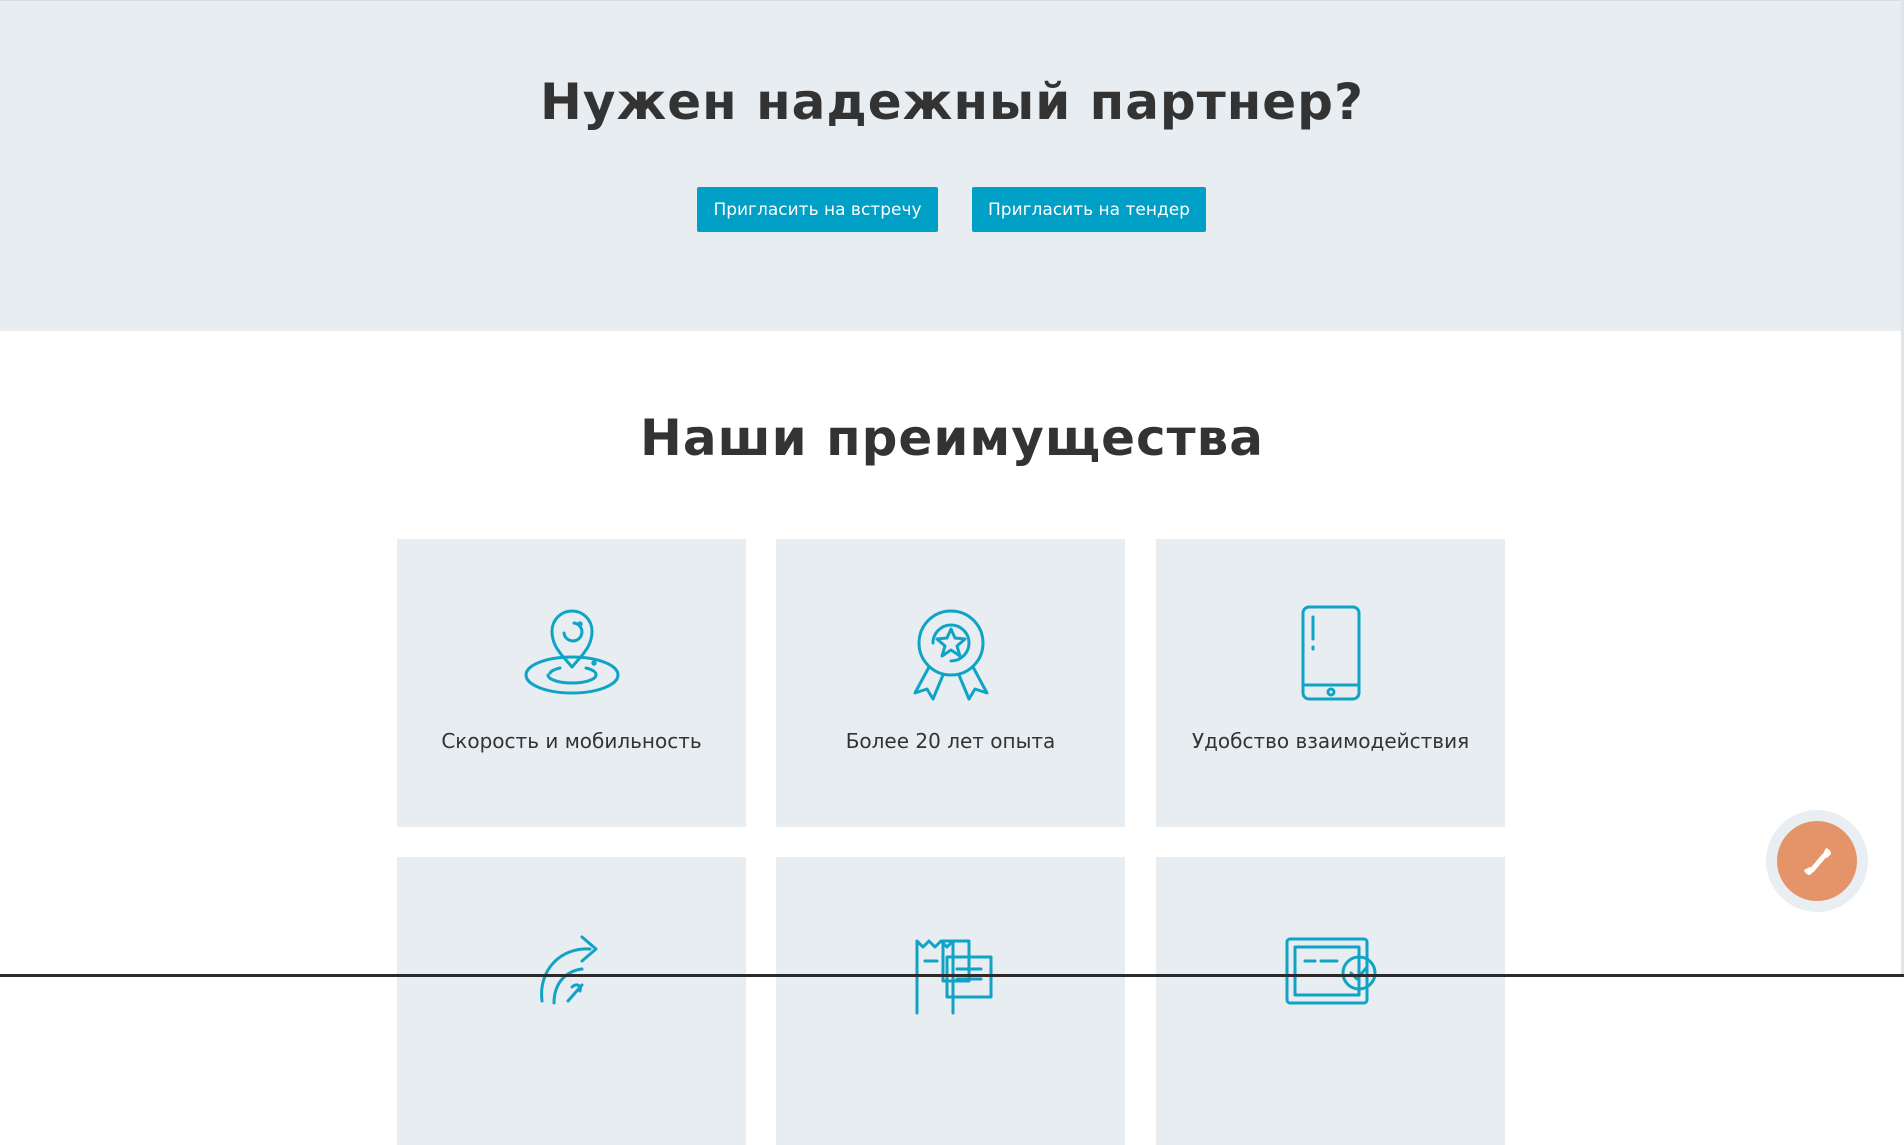 Image resolution: width=1904 pixels, height=1145 pixels. I want to click on refresh-arrow-icon, so click(569, 970).